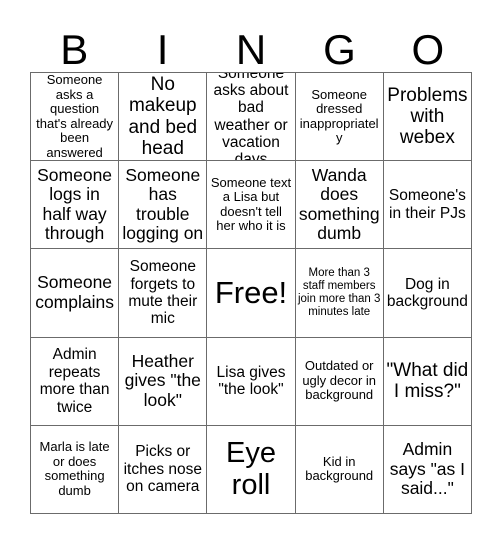 This screenshot has height=544, width=500. I want to click on bingo-cell-label: Kid in background, so click(339, 468).